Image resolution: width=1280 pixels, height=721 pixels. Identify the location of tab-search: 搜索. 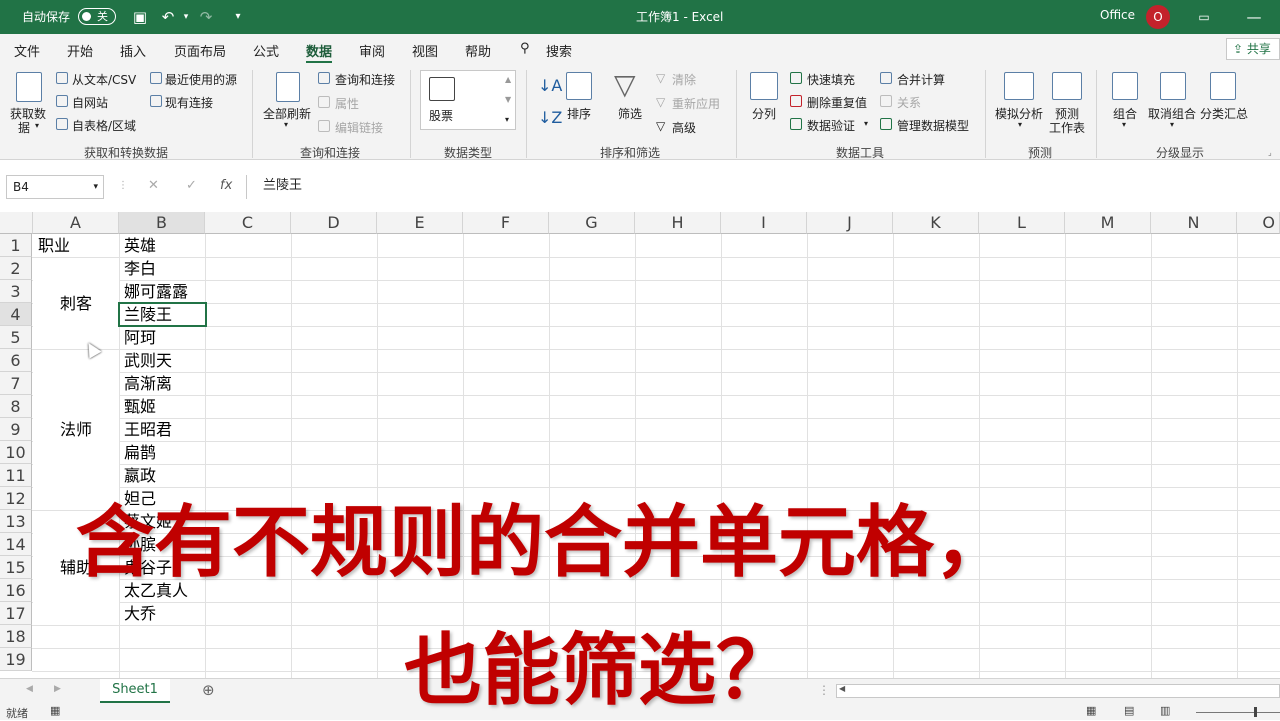
(559, 50).